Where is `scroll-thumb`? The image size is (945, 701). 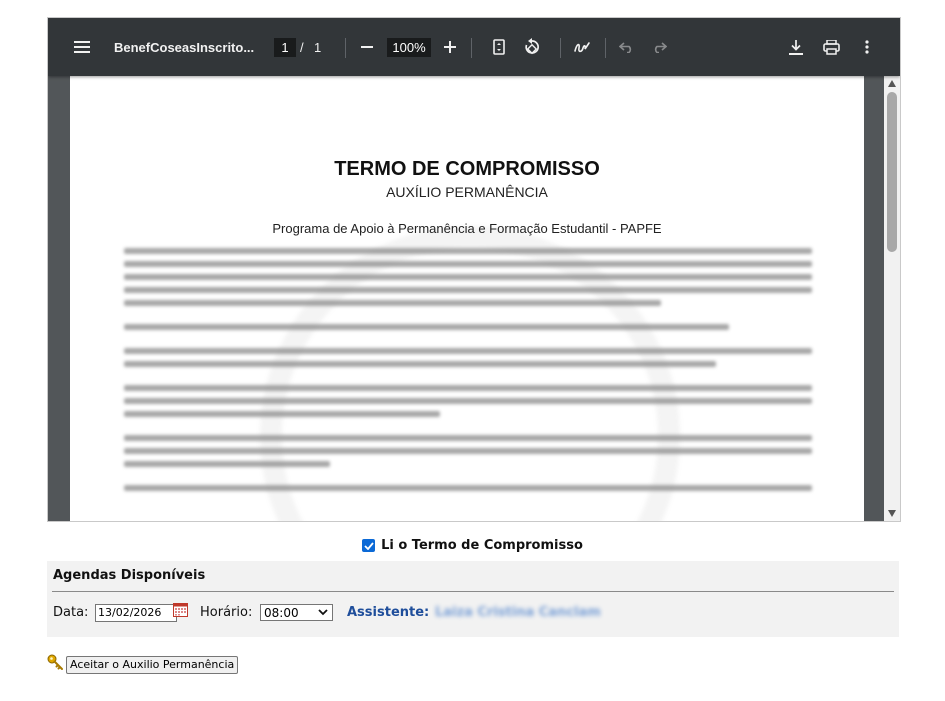
scroll-thumb is located at coordinates (892, 172).